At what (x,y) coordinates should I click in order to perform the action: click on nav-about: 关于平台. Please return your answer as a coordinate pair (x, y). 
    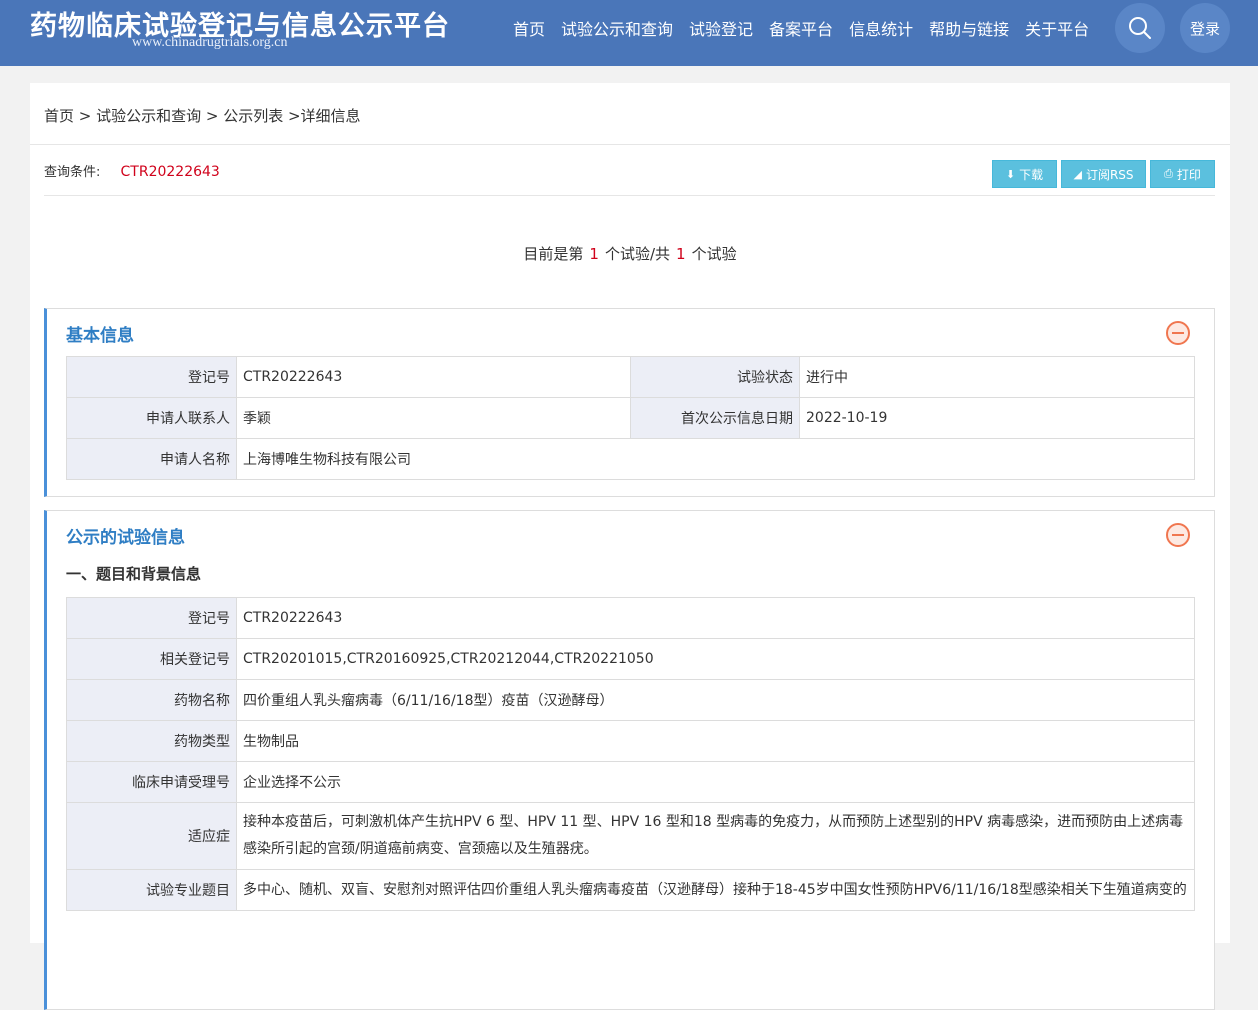
    Looking at the image, I should click on (1057, 28).